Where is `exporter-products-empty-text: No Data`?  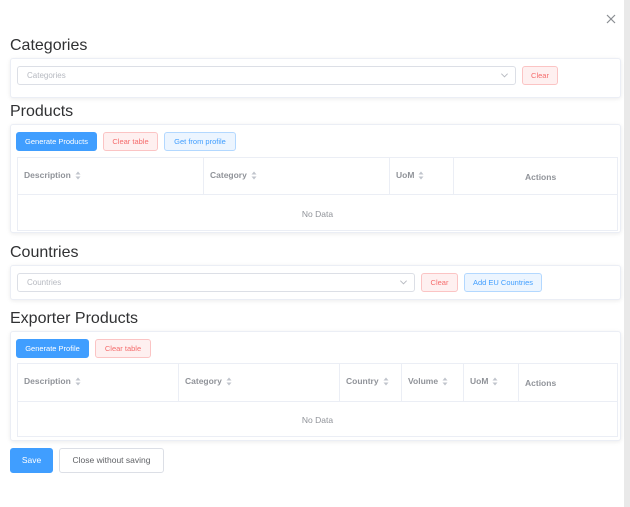 exporter-products-empty-text: No Data is located at coordinates (317, 420).